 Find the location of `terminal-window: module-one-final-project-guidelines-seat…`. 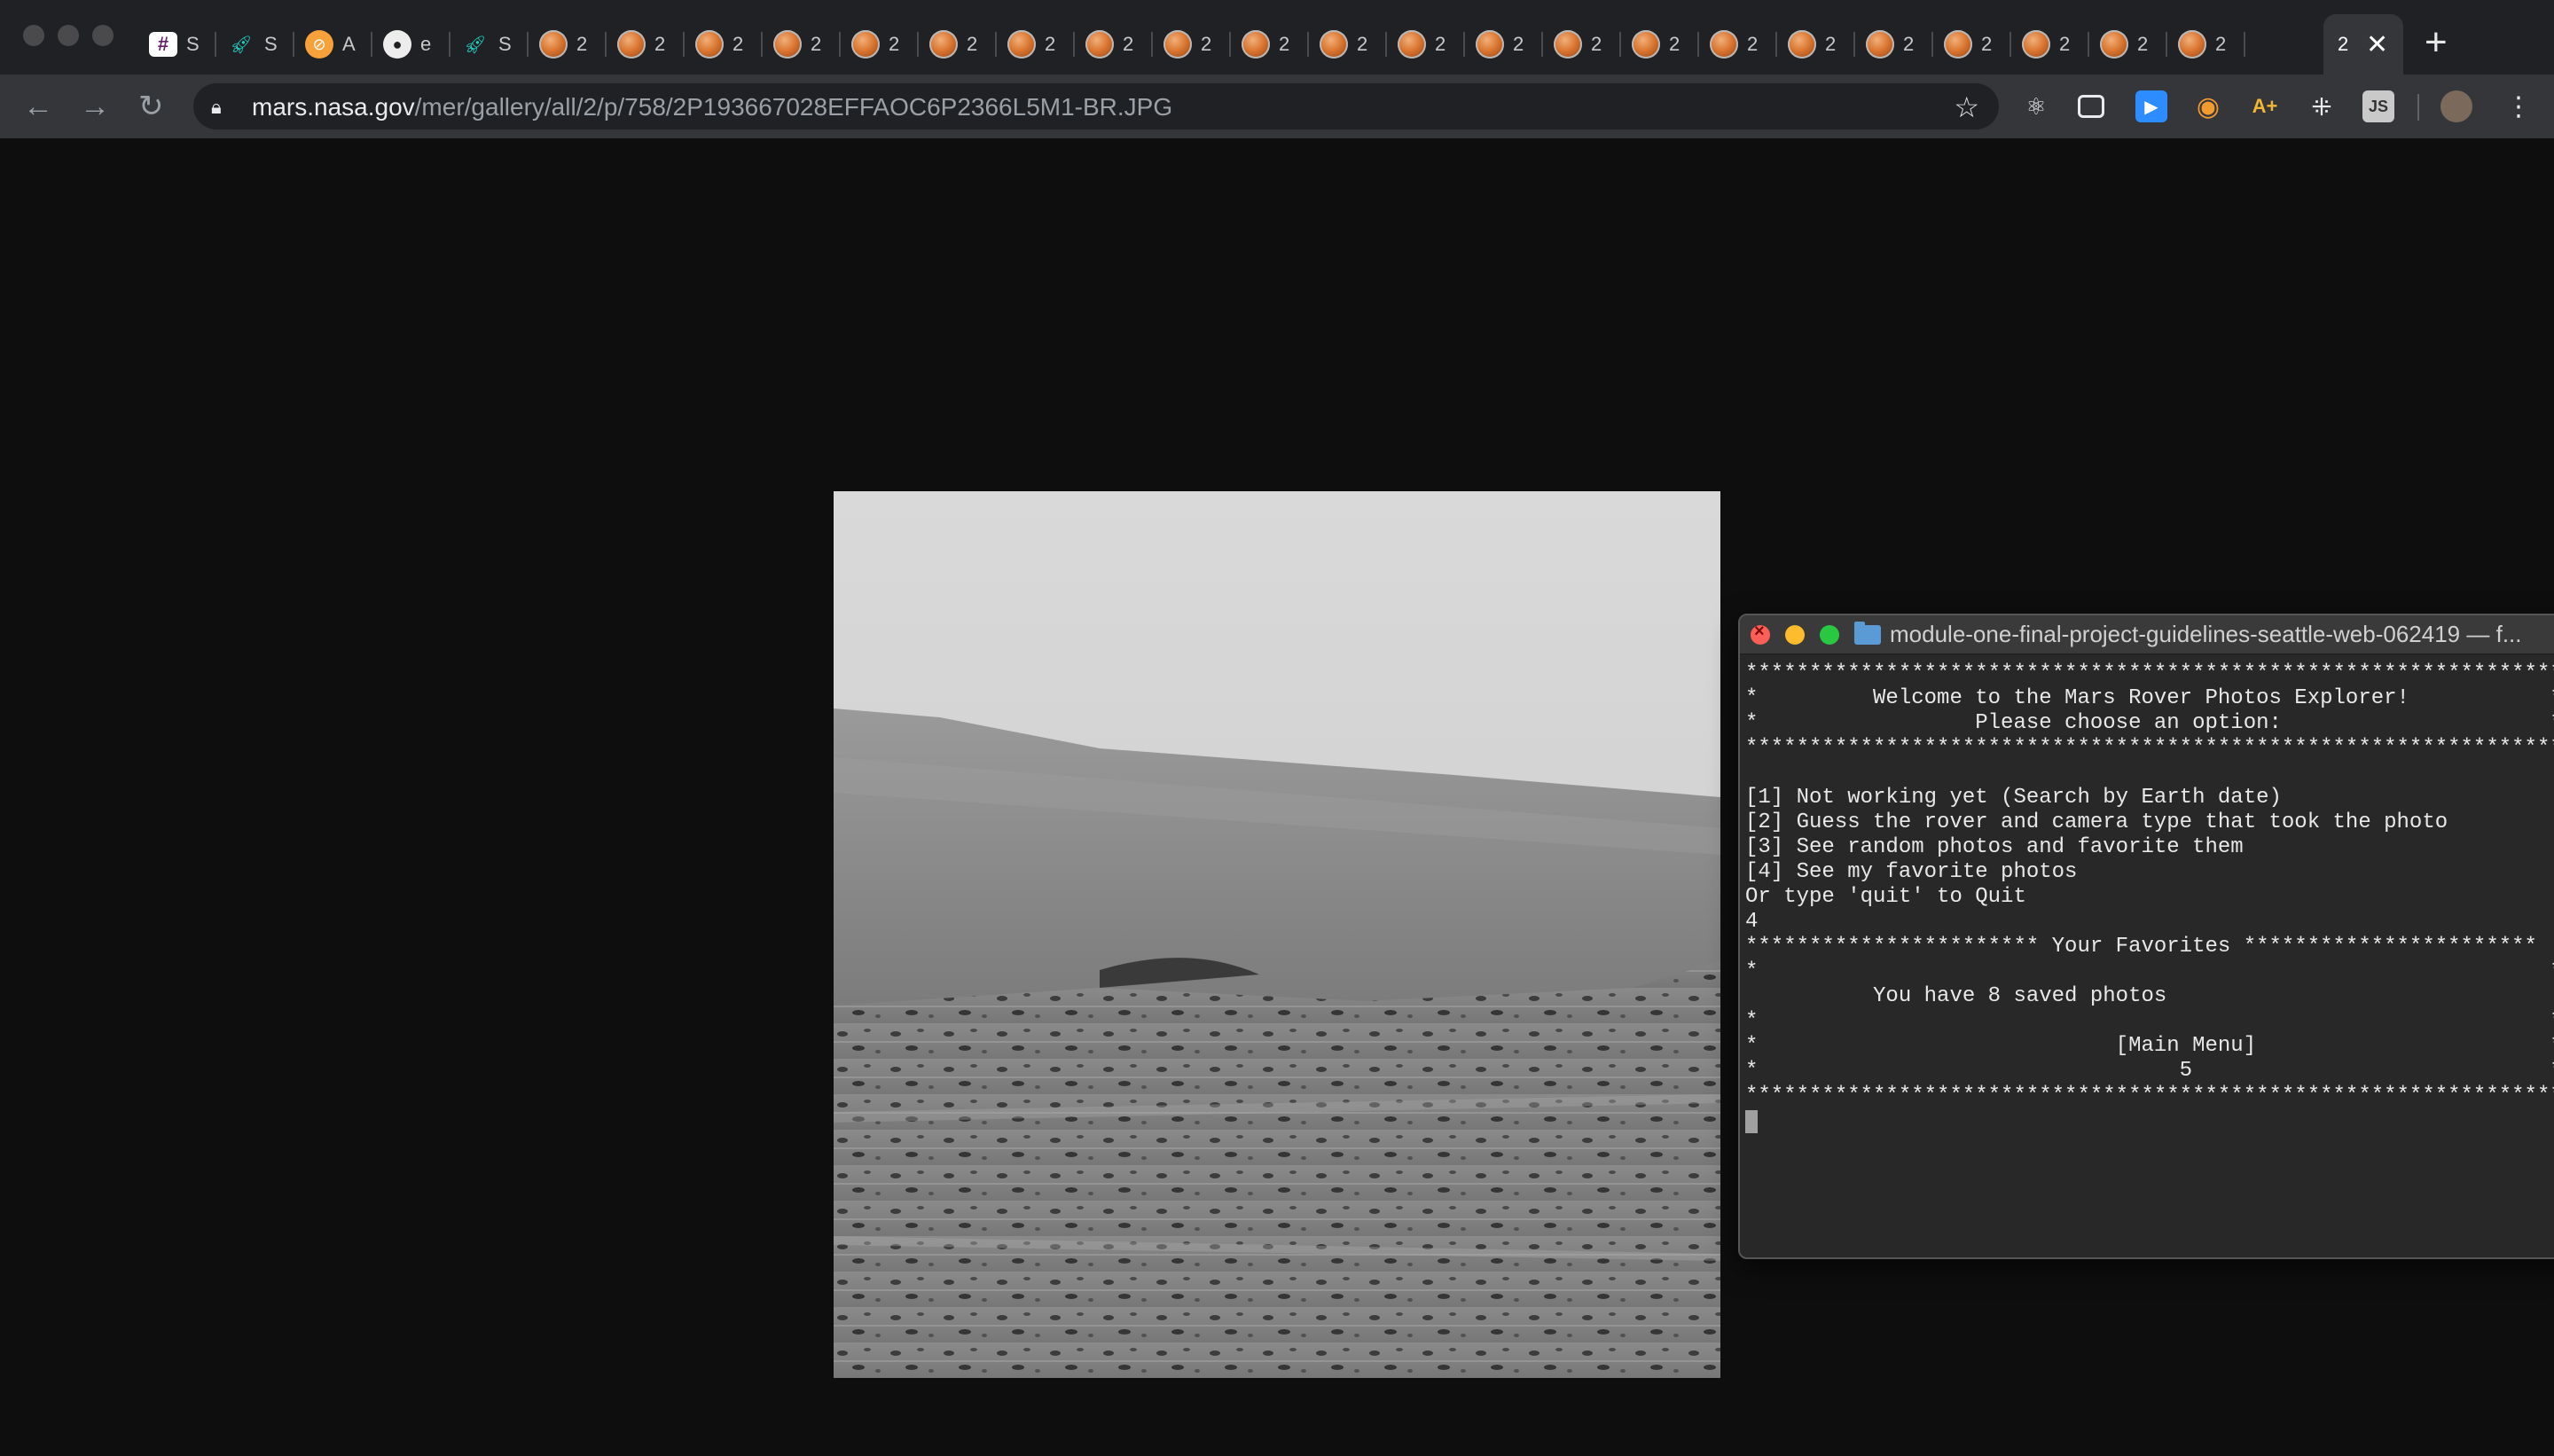

terminal-window: module-one-final-project-guidelines-seat… is located at coordinates (2146, 936).